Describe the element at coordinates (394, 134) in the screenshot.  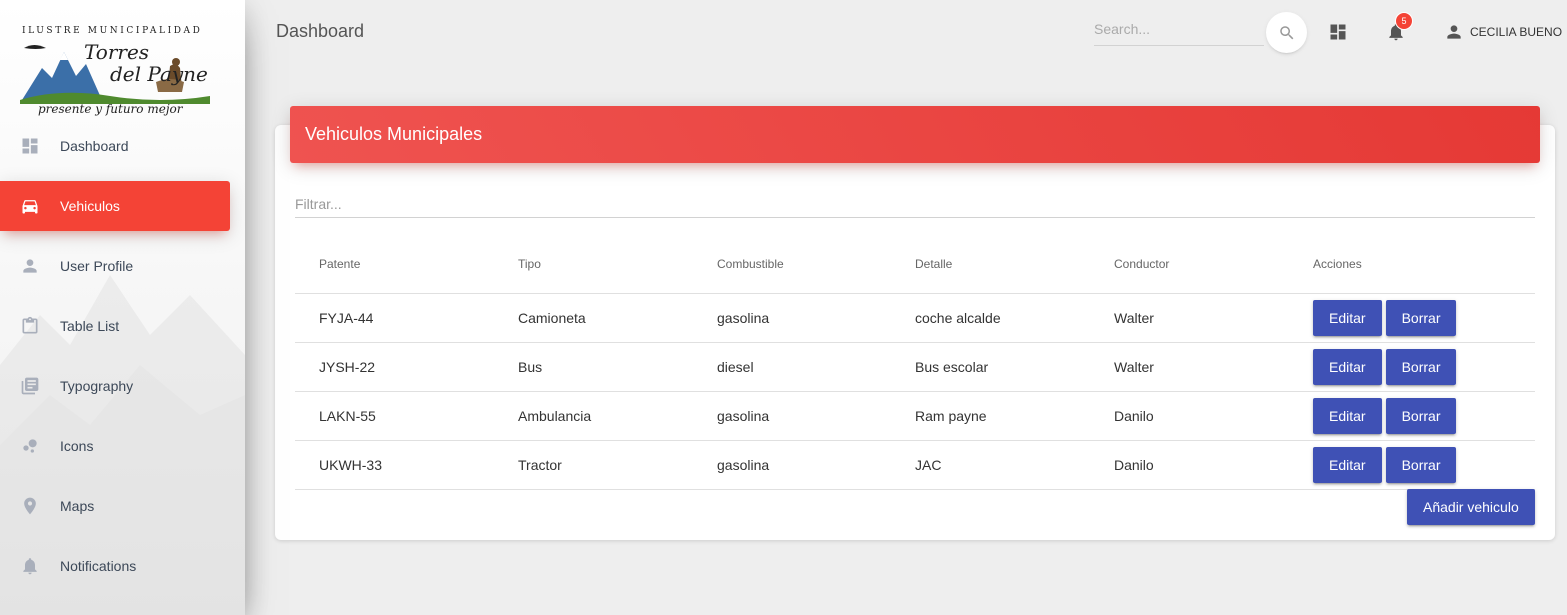
I see `card-title: Vehiculos Municipales` at that location.